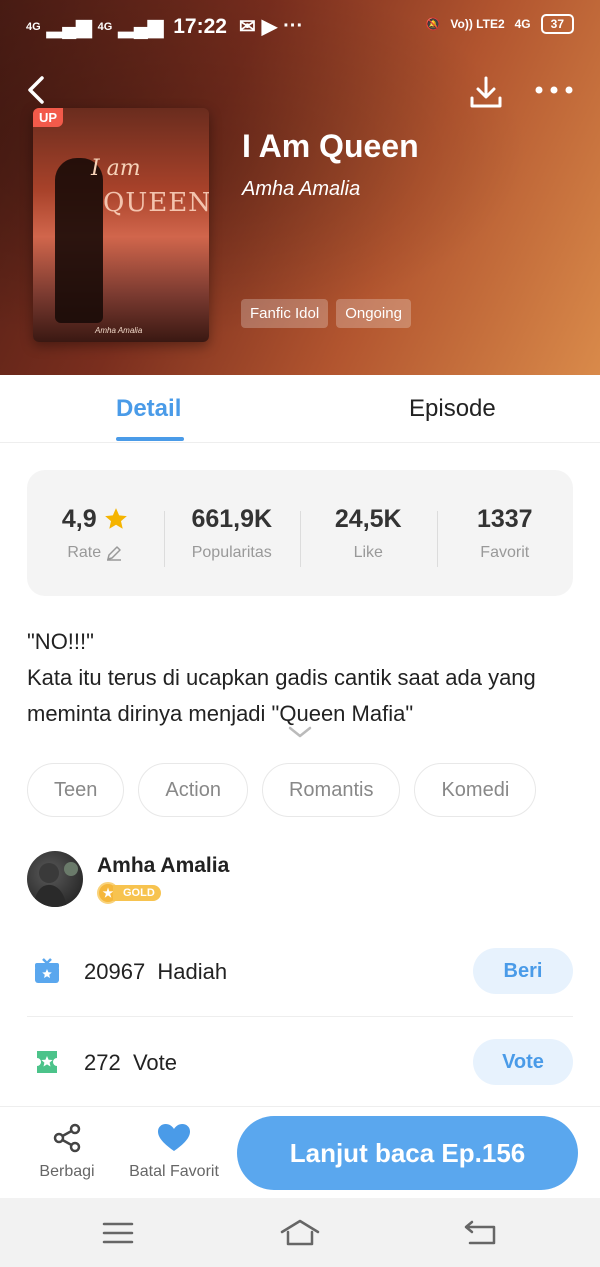  What do you see at coordinates (433, 24) in the screenshot?
I see `mute-bell-icon: 🔕` at bounding box center [433, 24].